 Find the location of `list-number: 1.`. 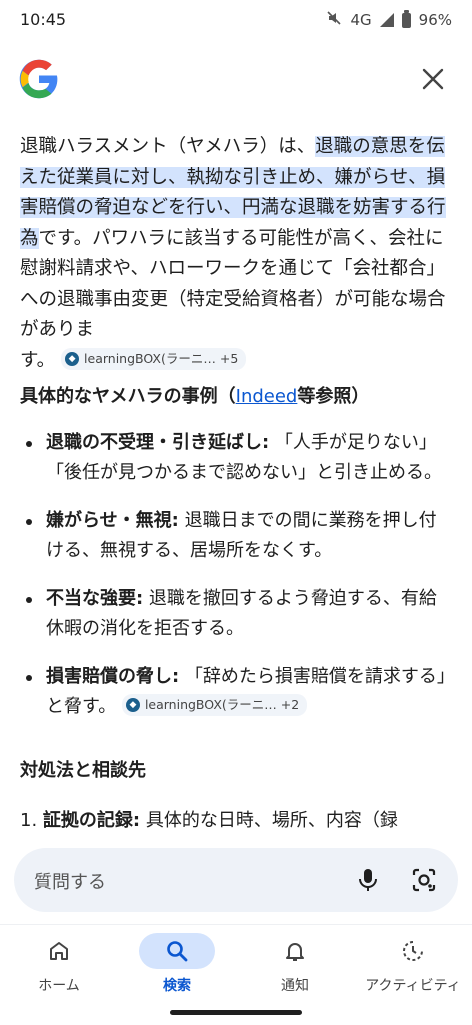

list-number: 1. is located at coordinates (29, 820).